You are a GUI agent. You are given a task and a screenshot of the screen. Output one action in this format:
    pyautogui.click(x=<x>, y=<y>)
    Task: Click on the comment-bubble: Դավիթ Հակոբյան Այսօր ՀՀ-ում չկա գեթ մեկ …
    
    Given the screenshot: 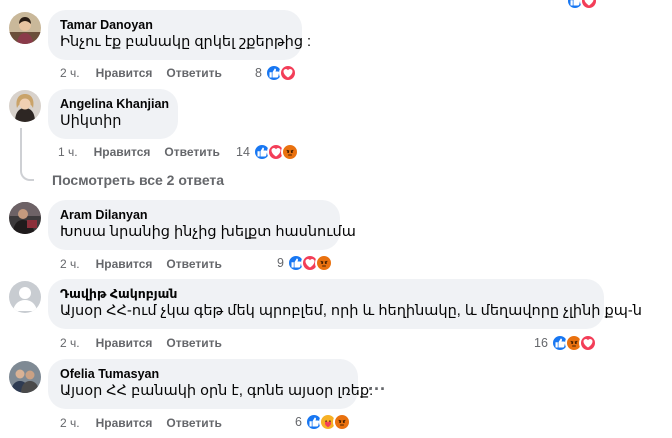 What is the action you would take?
    pyautogui.click(x=345, y=304)
    